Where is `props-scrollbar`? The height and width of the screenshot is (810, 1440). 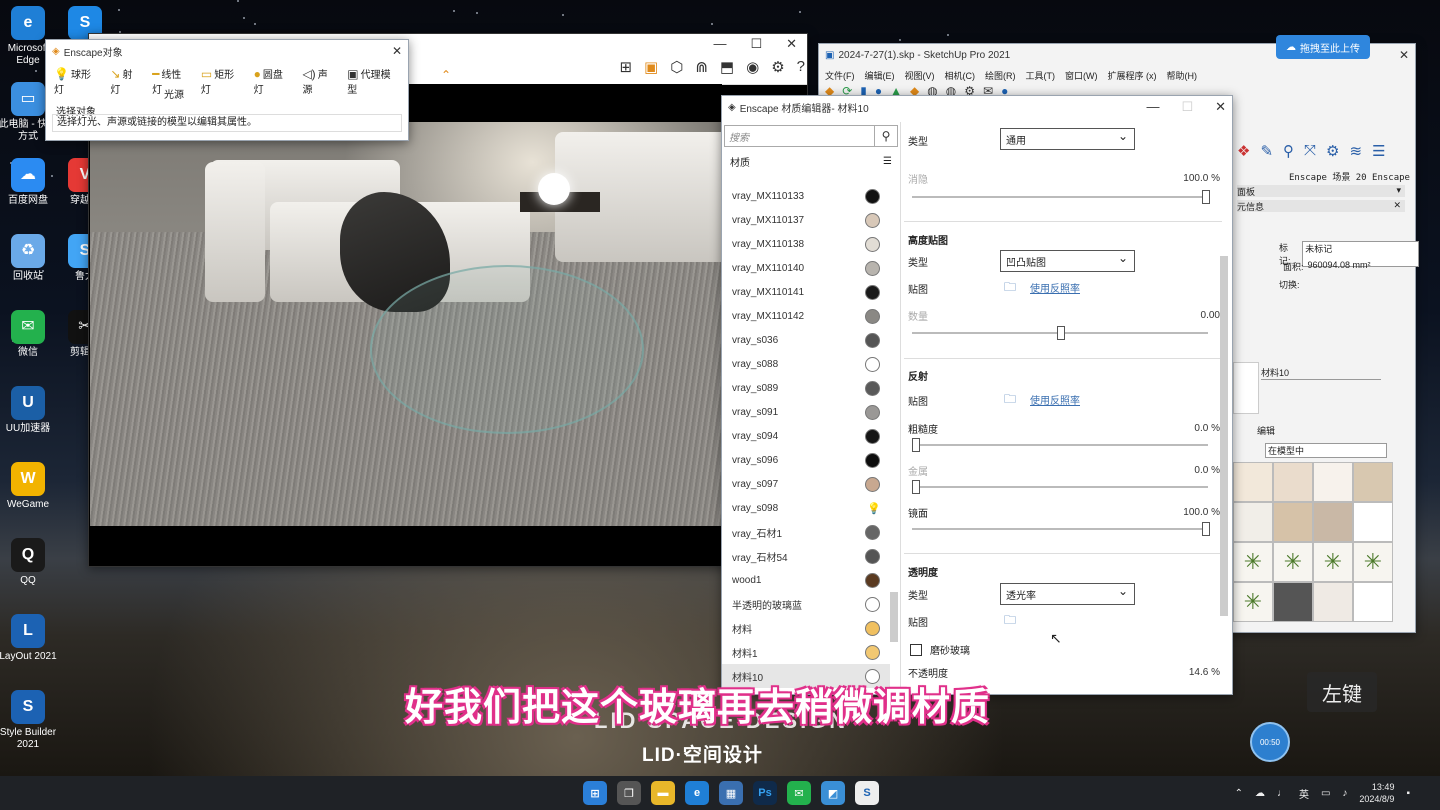
props-scrollbar is located at coordinates (1224, 436).